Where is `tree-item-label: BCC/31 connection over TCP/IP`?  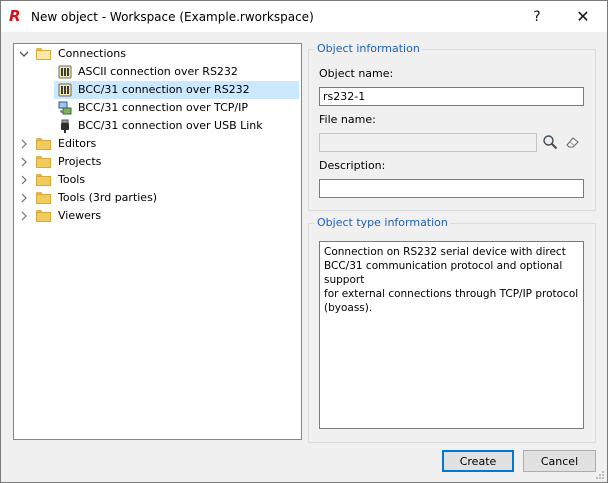 tree-item-label: BCC/31 connection over TCP/IP is located at coordinates (163, 107).